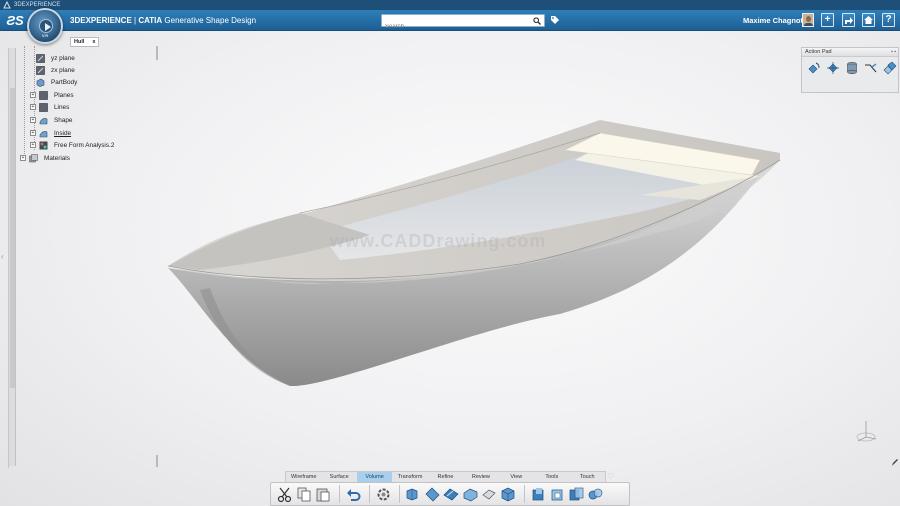 The width and height of the screenshot is (900, 506). What do you see at coordinates (890, 68) in the screenshot?
I see `manipulator-icon` at bounding box center [890, 68].